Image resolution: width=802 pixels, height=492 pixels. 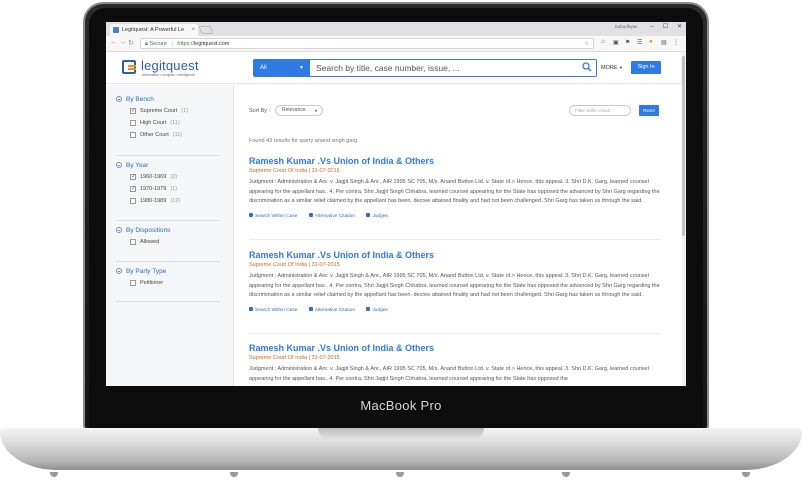 What do you see at coordinates (676, 42) in the screenshot?
I see `menu-icon: ⋮` at bounding box center [676, 42].